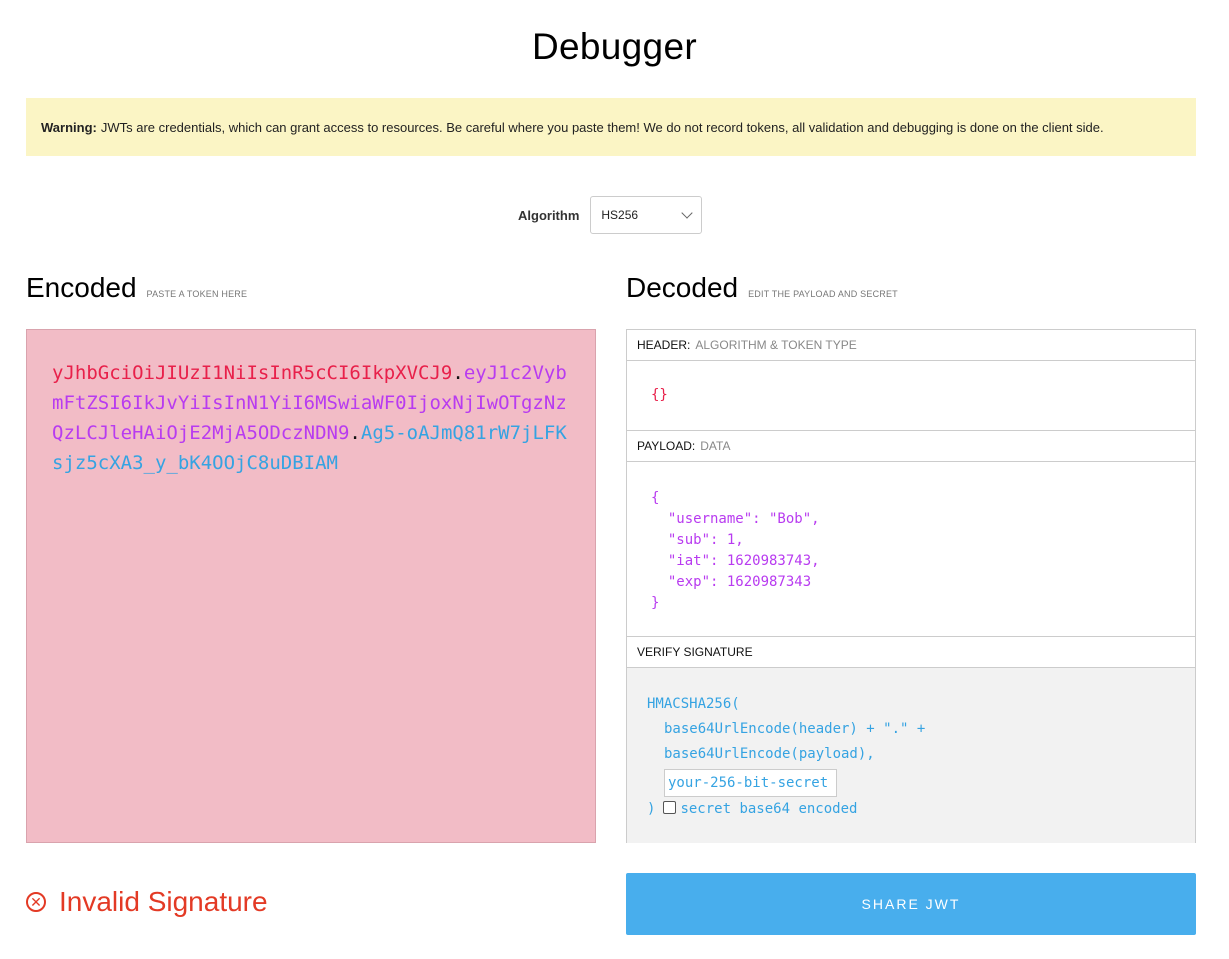  What do you see at coordinates (768, 809) in the screenshot?
I see `base64-label: secret base64 encoded` at bounding box center [768, 809].